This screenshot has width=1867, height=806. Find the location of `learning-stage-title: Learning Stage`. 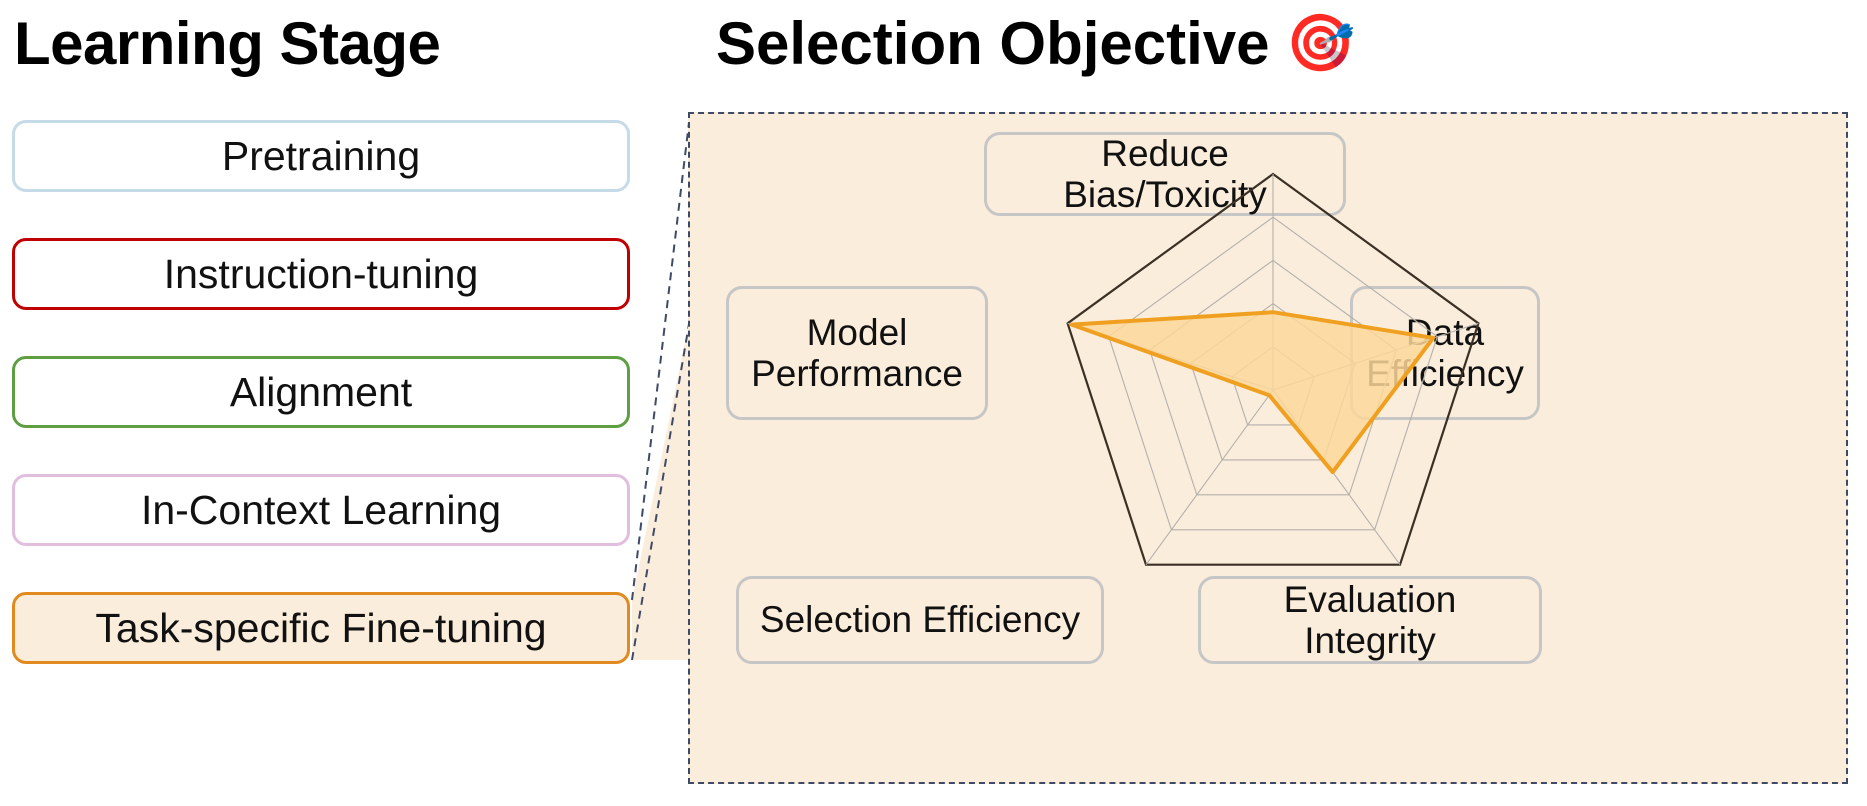

learning-stage-title: Learning Stage is located at coordinates (227, 43).